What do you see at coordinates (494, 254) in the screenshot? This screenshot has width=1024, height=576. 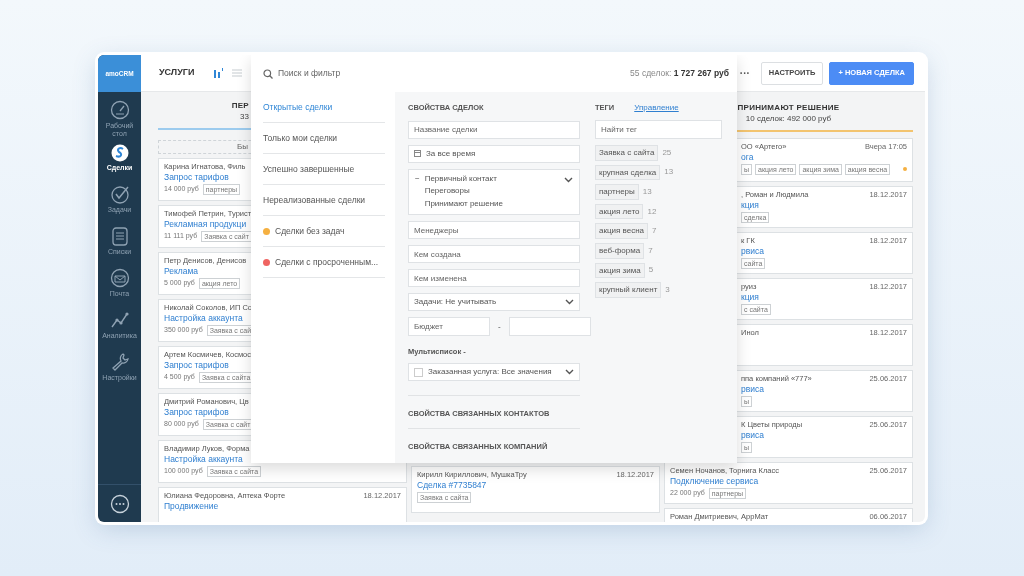 I see `filter-field: Кем создана` at bounding box center [494, 254].